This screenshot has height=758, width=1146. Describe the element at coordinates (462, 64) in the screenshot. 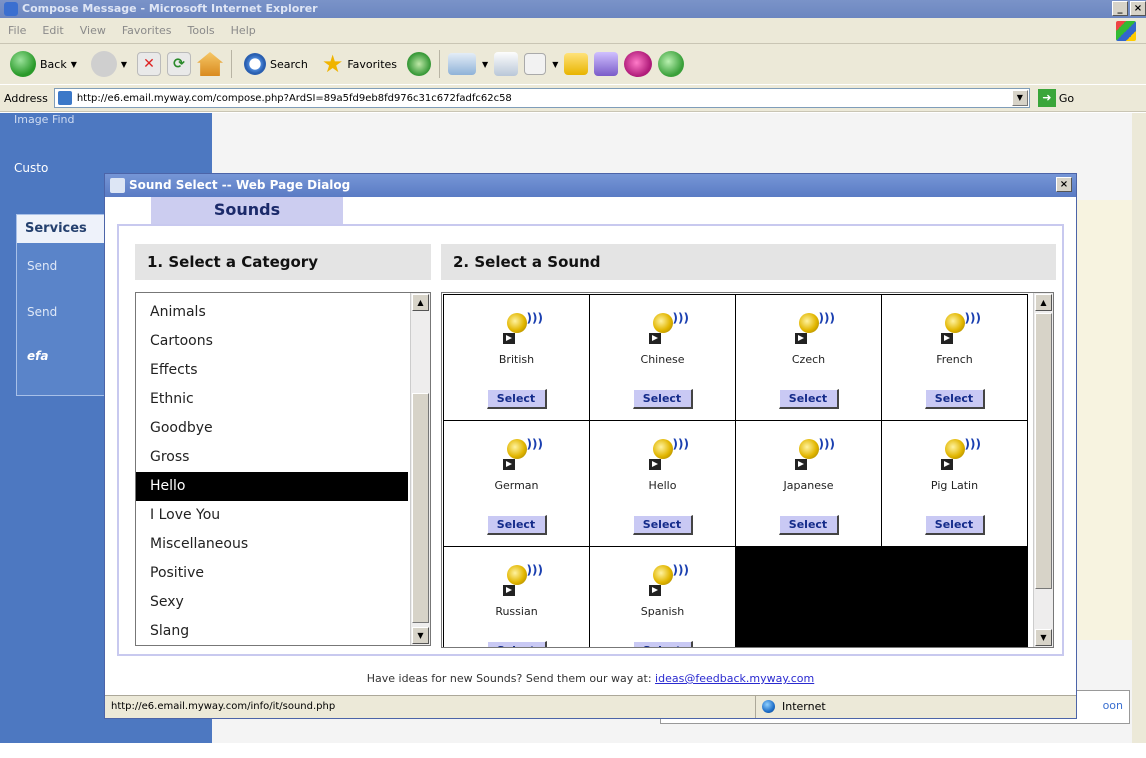

I see `mail-icon` at that location.